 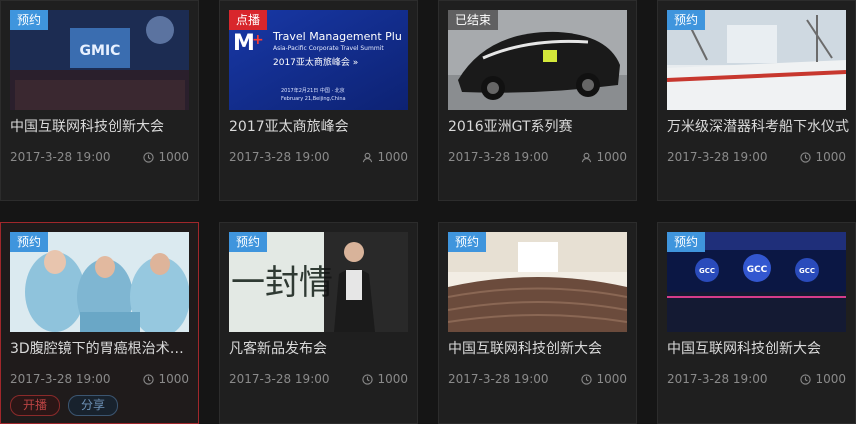 What do you see at coordinates (35, 405) in the screenshot?
I see `start-live-button: 开播` at bounding box center [35, 405].